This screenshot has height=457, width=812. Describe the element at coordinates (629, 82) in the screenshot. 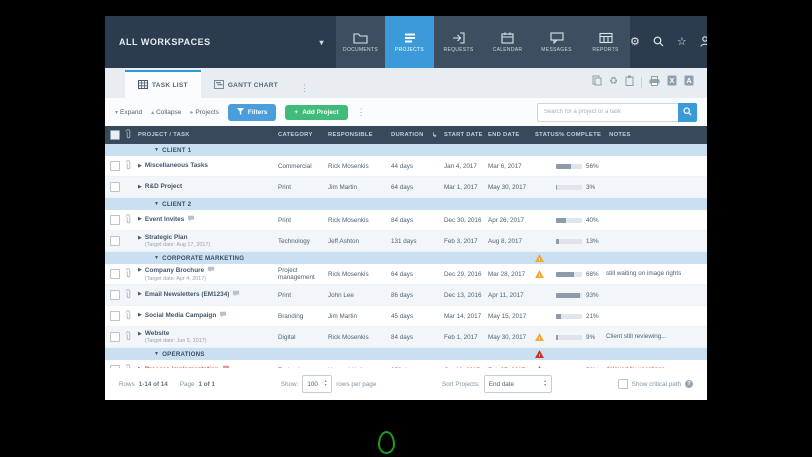

I see `clipboard-icon` at that location.